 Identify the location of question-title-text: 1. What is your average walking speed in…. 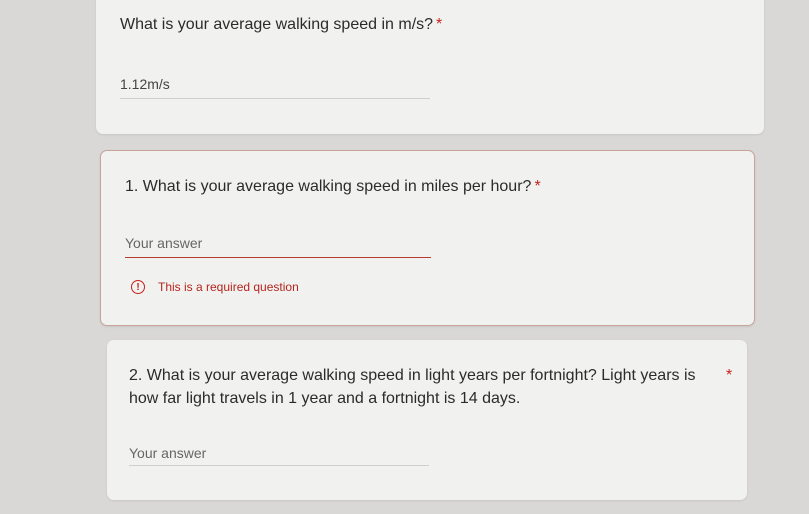
(328, 186).